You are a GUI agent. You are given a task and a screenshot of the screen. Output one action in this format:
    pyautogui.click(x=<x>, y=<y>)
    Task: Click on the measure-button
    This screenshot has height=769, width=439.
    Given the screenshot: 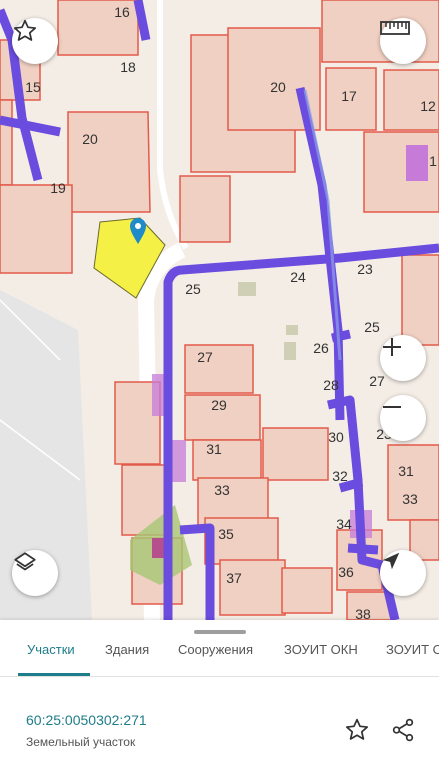 What is the action you would take?
    pyautogui.click(x=403, y=41)
    